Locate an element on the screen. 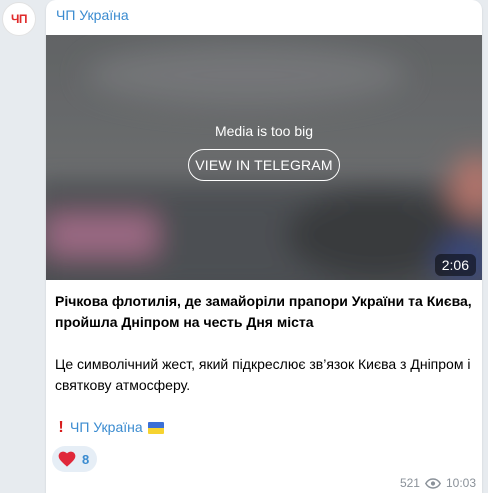 This screenshot has width=488, height=493. post-signature: ! ЧП Україна is located at coordinates (109, 427).